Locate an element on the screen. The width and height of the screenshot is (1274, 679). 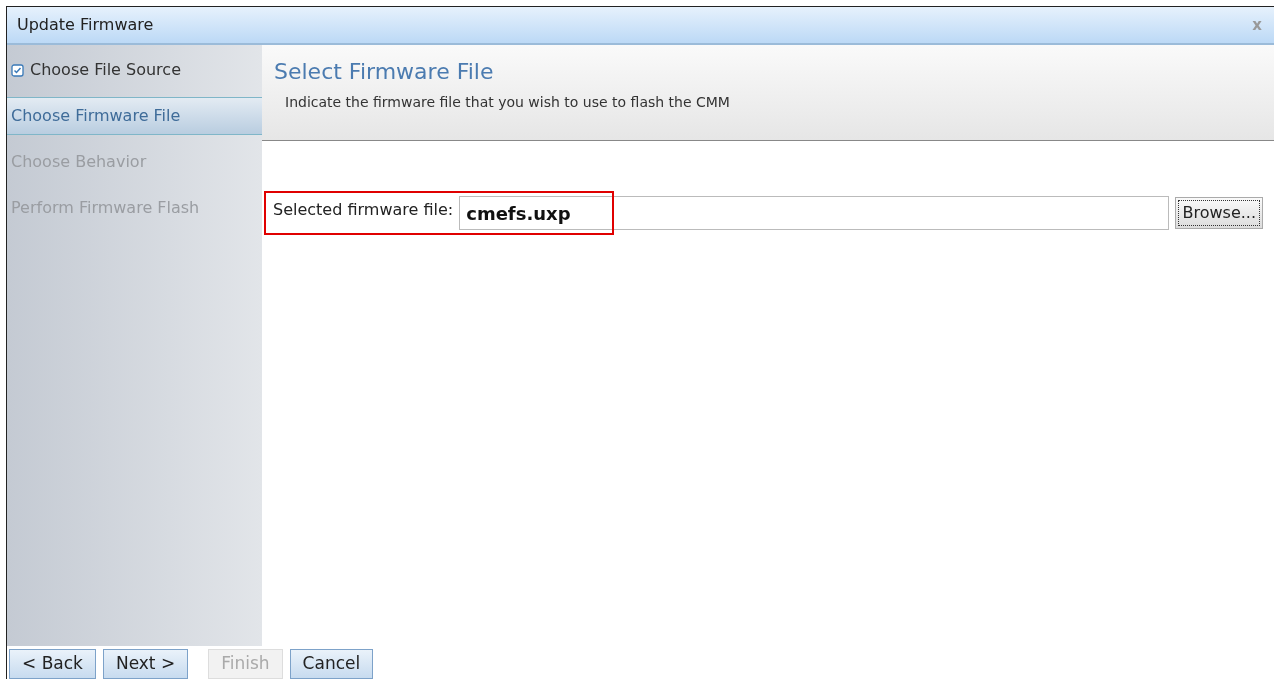
window-title: Update Firmware is located at coordinates (85, 25).